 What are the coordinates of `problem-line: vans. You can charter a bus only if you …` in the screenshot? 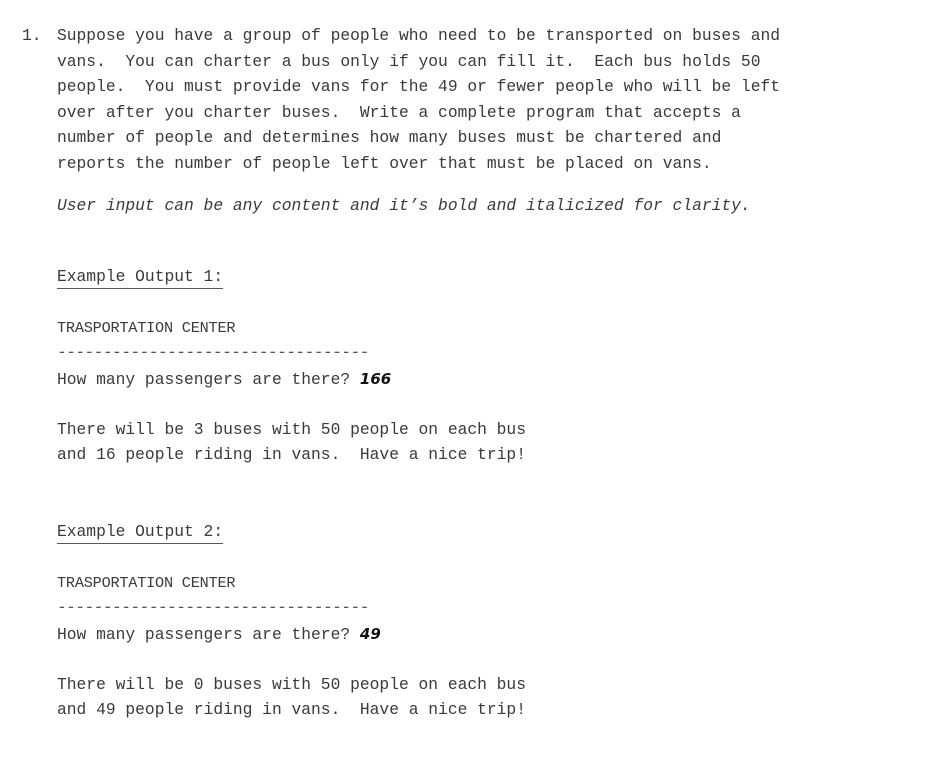 It's located at (409, 61).